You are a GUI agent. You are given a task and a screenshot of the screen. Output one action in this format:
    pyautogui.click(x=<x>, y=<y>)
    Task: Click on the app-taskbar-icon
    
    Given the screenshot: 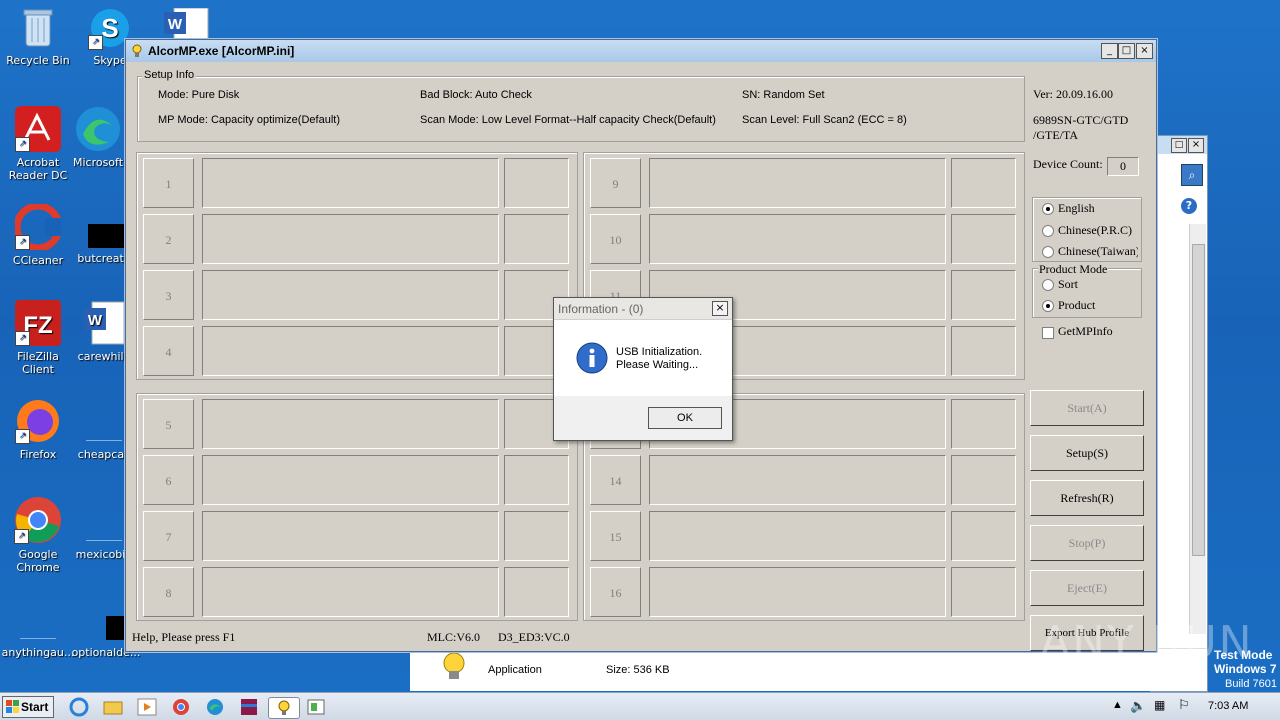 What is the action you would take?
    pyautogui.click(x=316, y=707)
    